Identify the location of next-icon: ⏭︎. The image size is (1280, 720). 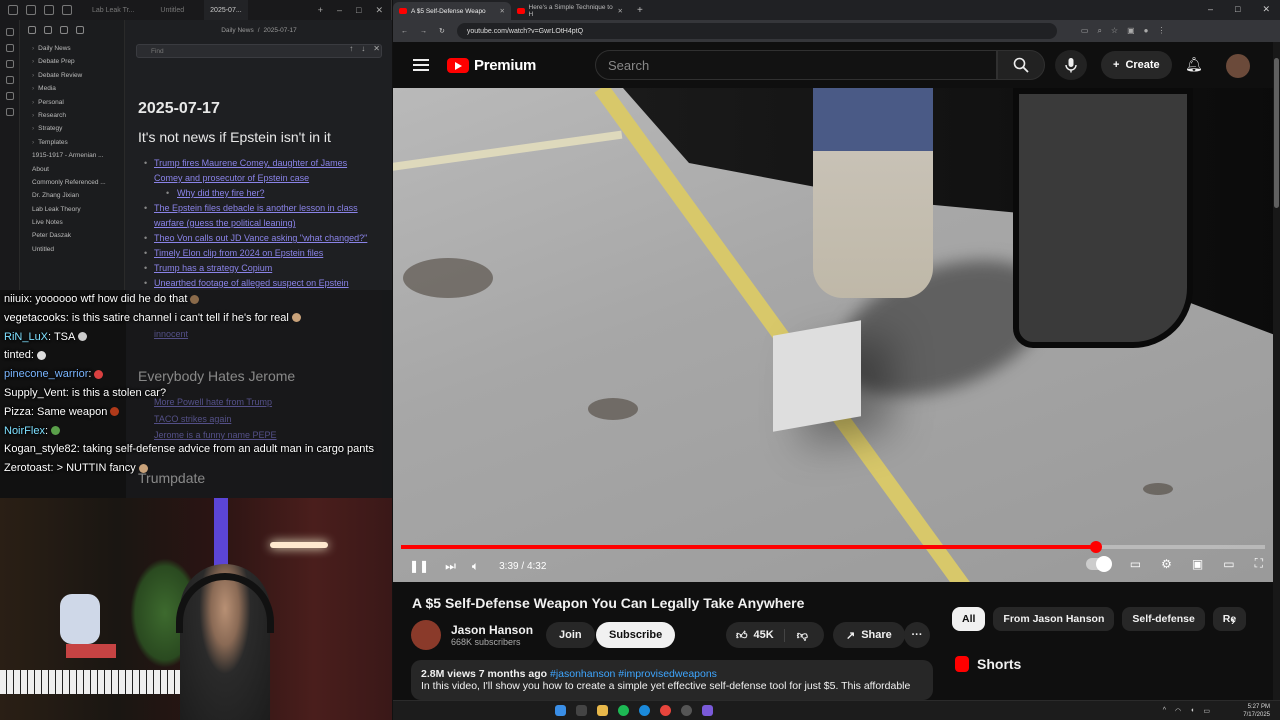
(450, 566).